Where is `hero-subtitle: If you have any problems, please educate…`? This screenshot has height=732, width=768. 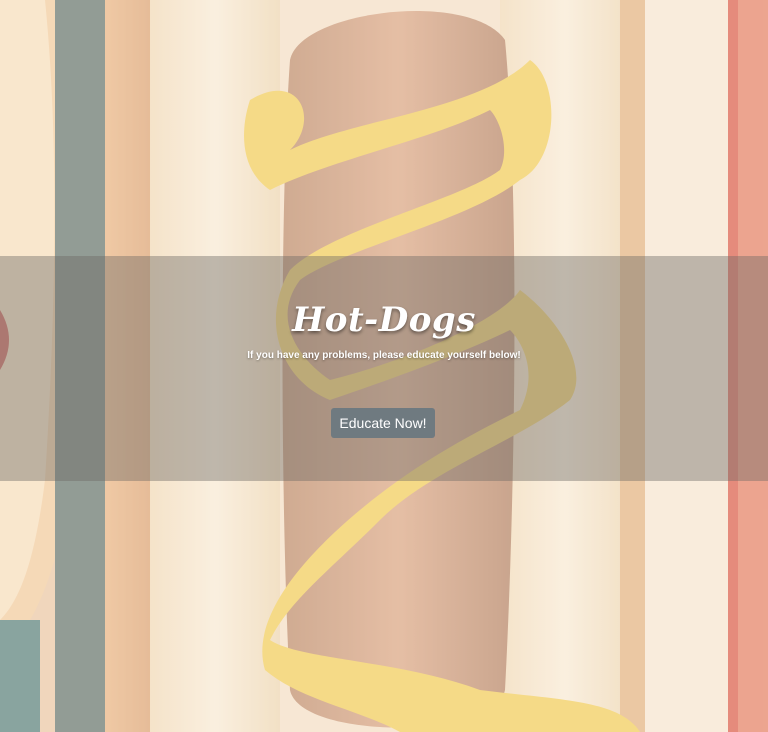
hero-subtitle: If you have any problems, please educate… is located at coordinates (384, 355).